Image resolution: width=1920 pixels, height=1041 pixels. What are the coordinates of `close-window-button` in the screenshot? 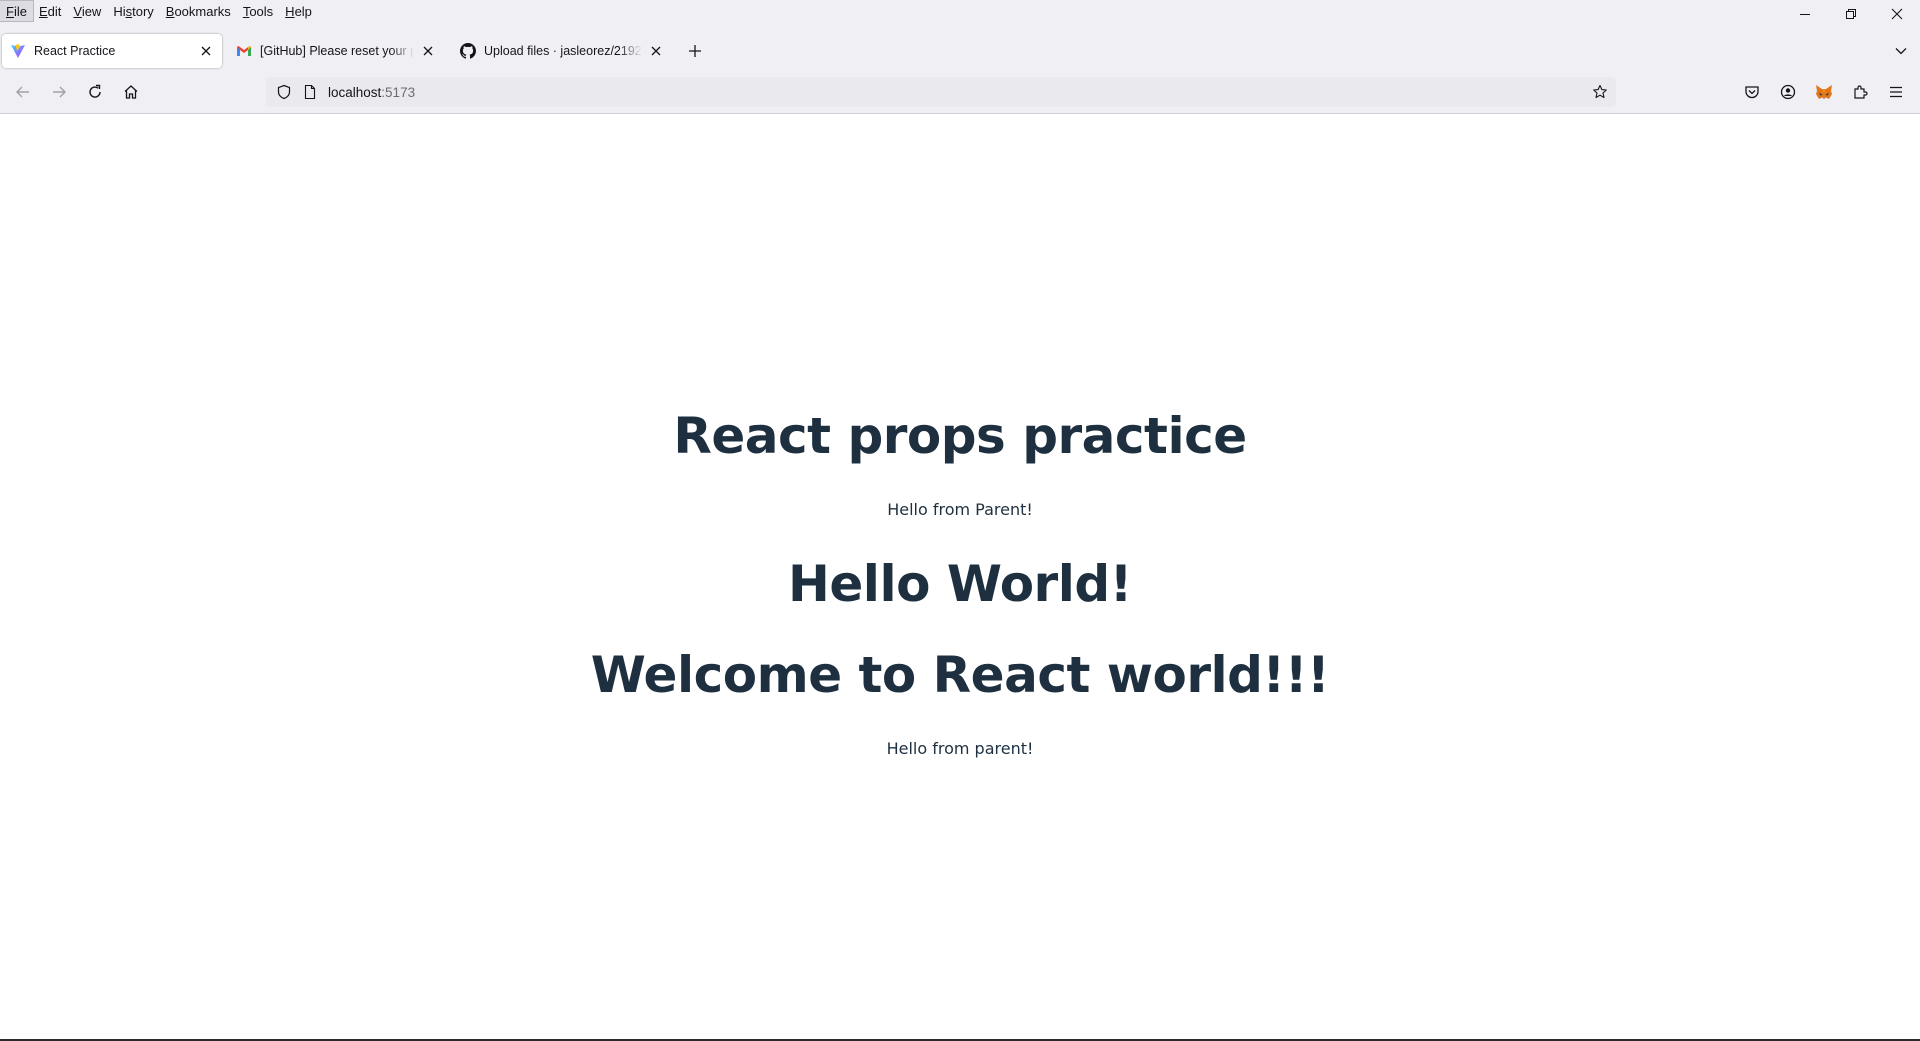 It's located at (1897, 14).